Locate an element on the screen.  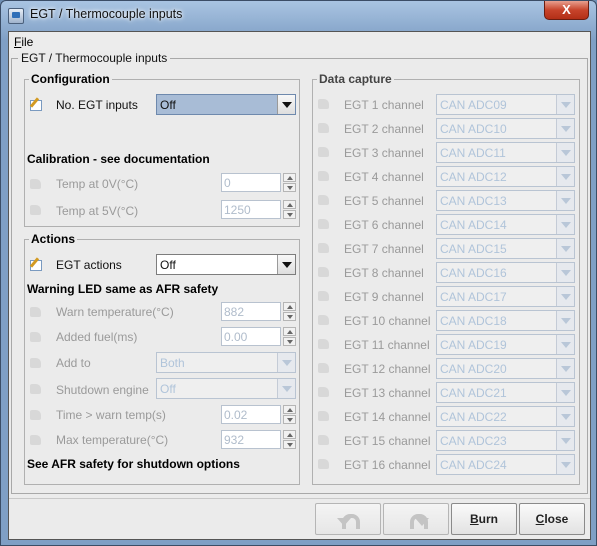
burn-label: urn is located at coordinates (488, 519).